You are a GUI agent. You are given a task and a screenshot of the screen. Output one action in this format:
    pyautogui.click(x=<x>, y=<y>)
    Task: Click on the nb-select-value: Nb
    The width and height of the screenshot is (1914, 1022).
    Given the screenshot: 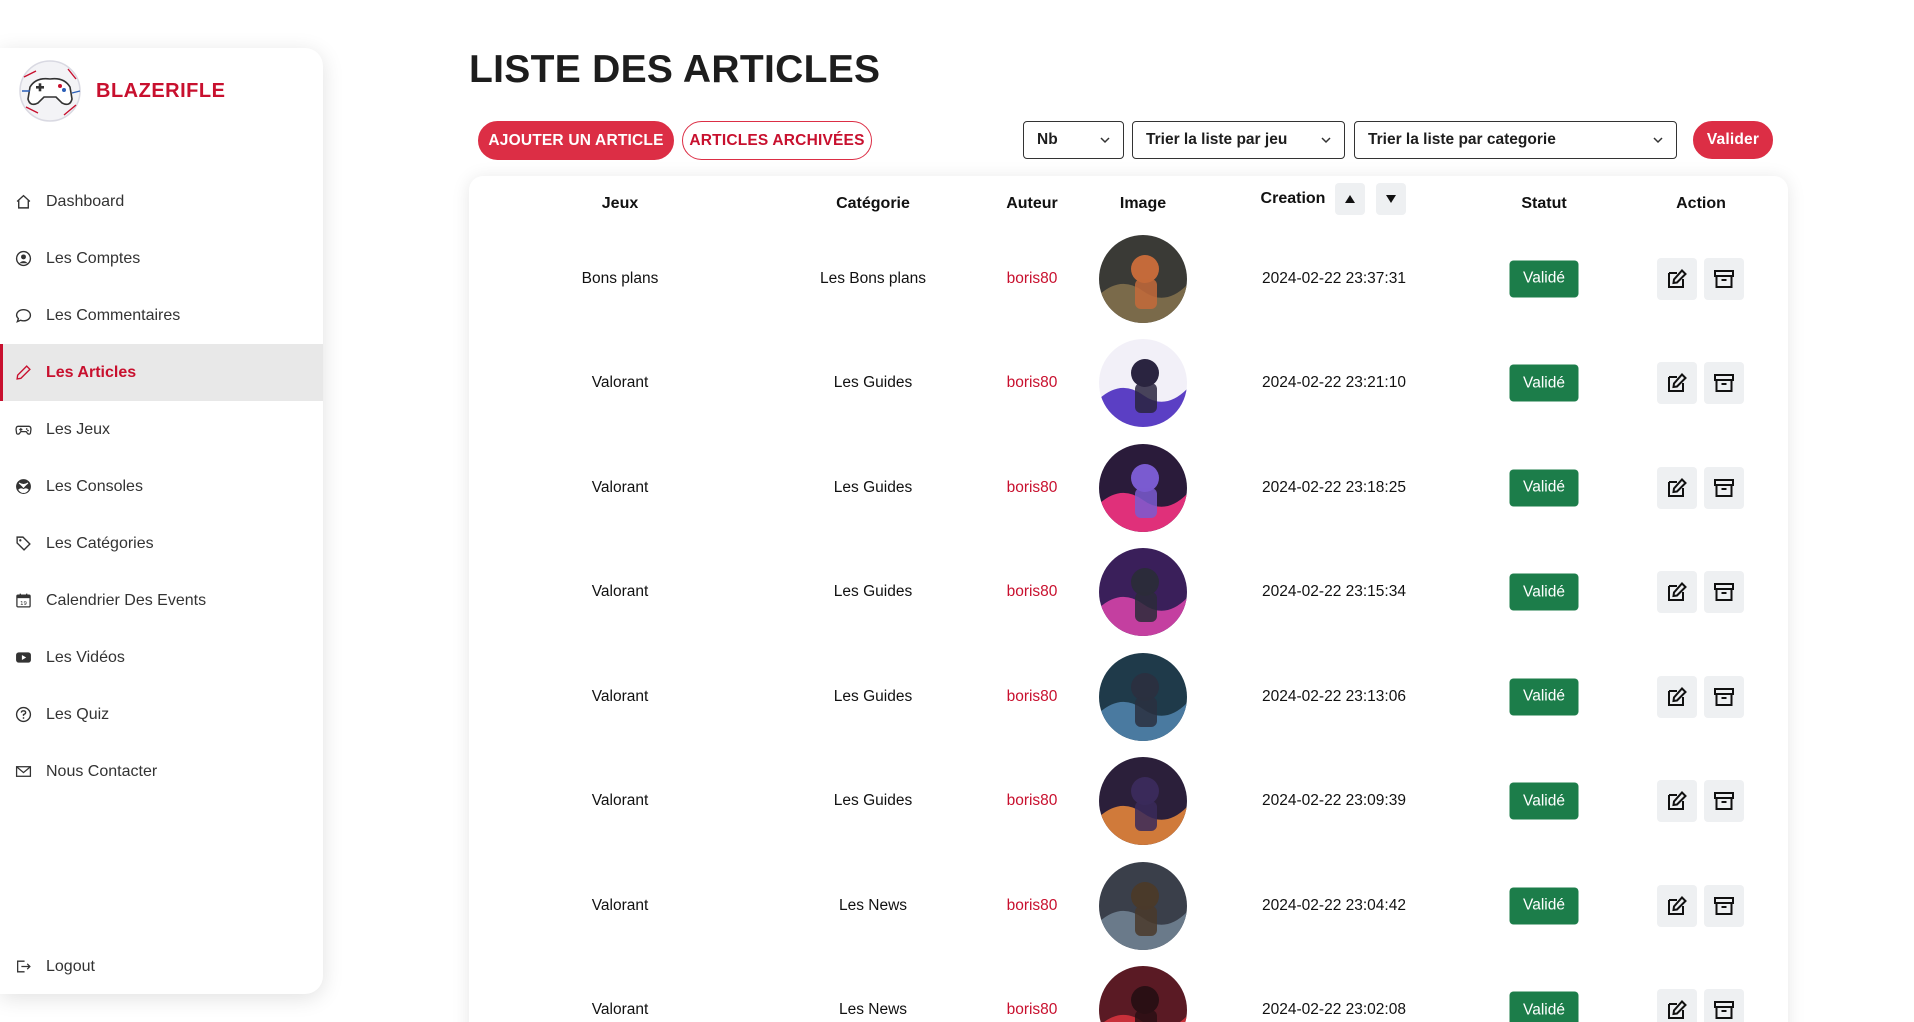 What is the action you would take?
    pyautogui.click(x=1047, y=139)
    